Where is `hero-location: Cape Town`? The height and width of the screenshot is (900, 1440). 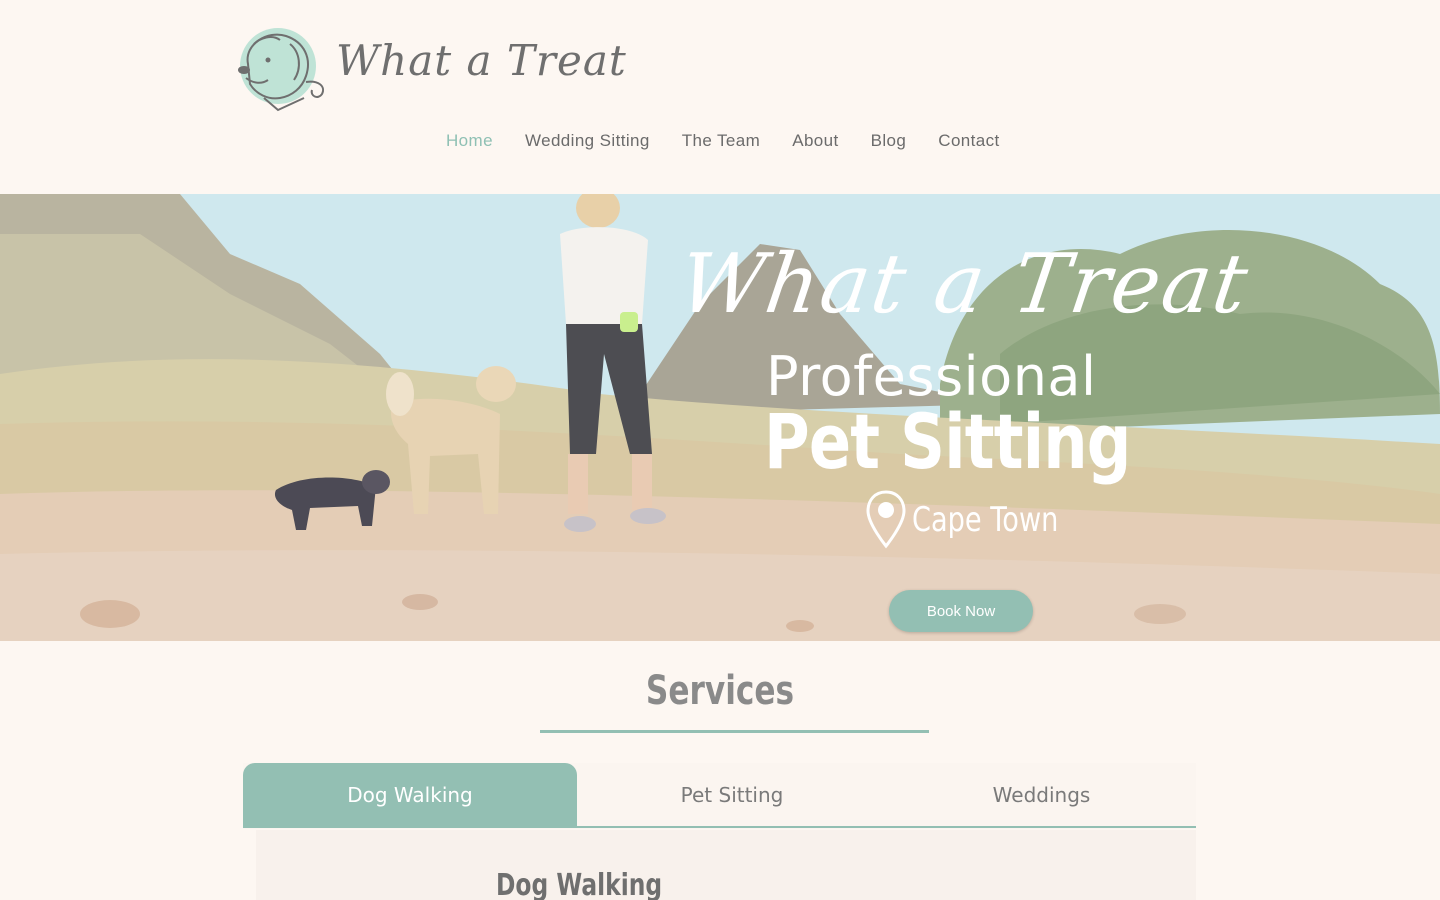 hero-location: Cape Town is located at coordinates (980, 520).